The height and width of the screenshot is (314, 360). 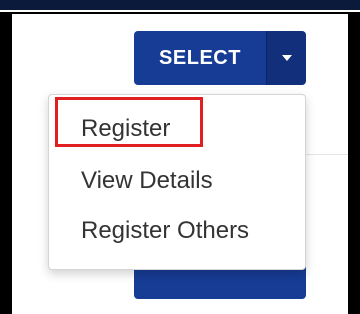 I want to click on top-bar, so click(x=180, y=6).